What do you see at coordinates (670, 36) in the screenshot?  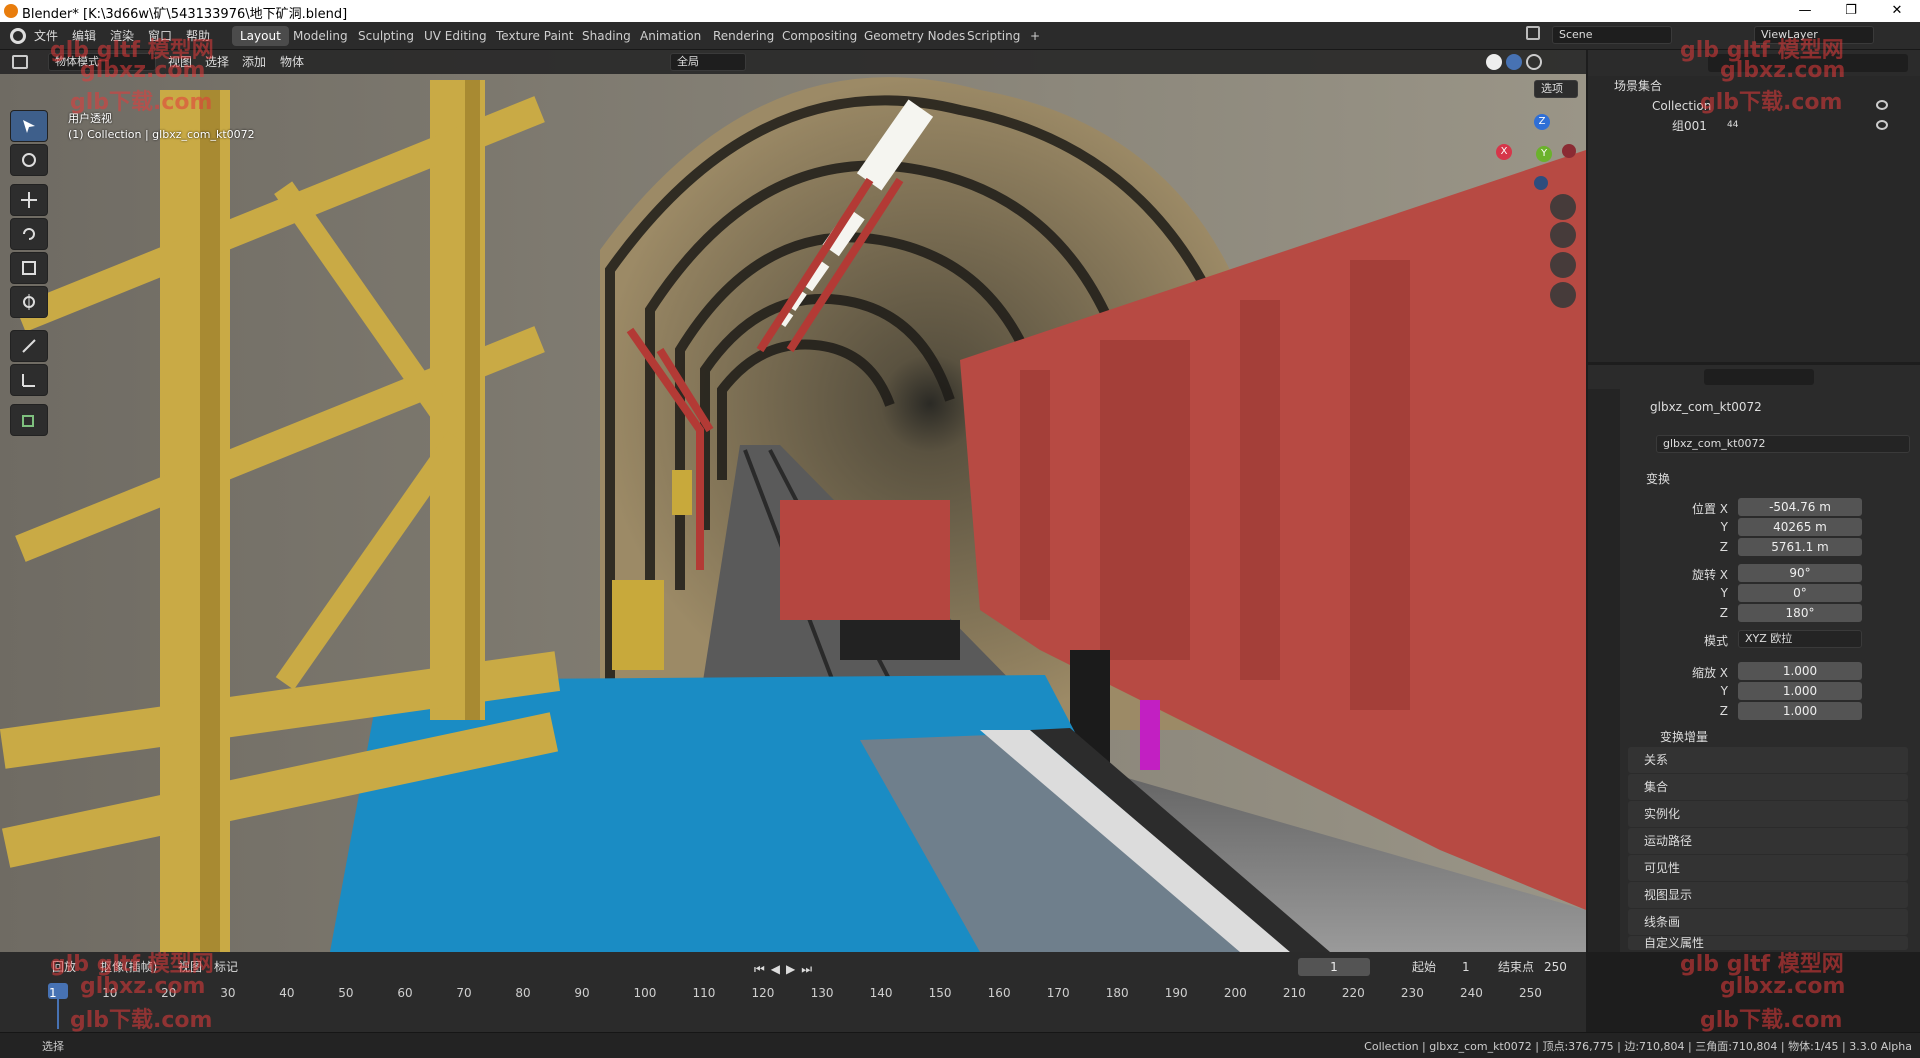 I see `tab-animation: Animation` at bounding box center [670, 36].